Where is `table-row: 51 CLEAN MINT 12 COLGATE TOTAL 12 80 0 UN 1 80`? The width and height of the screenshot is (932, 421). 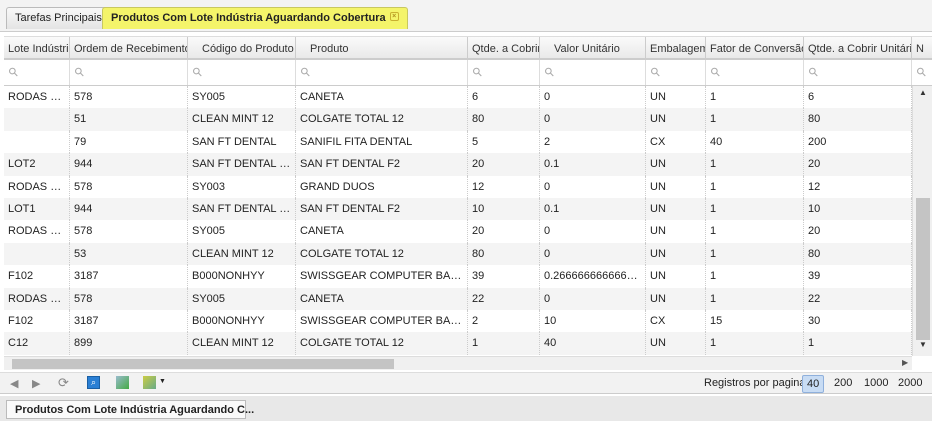
table-row: 51 CLEAN MINT 12 COLGATE TOTAL 12 80 0 UN 1 80 is located at coordinates (458, 119).